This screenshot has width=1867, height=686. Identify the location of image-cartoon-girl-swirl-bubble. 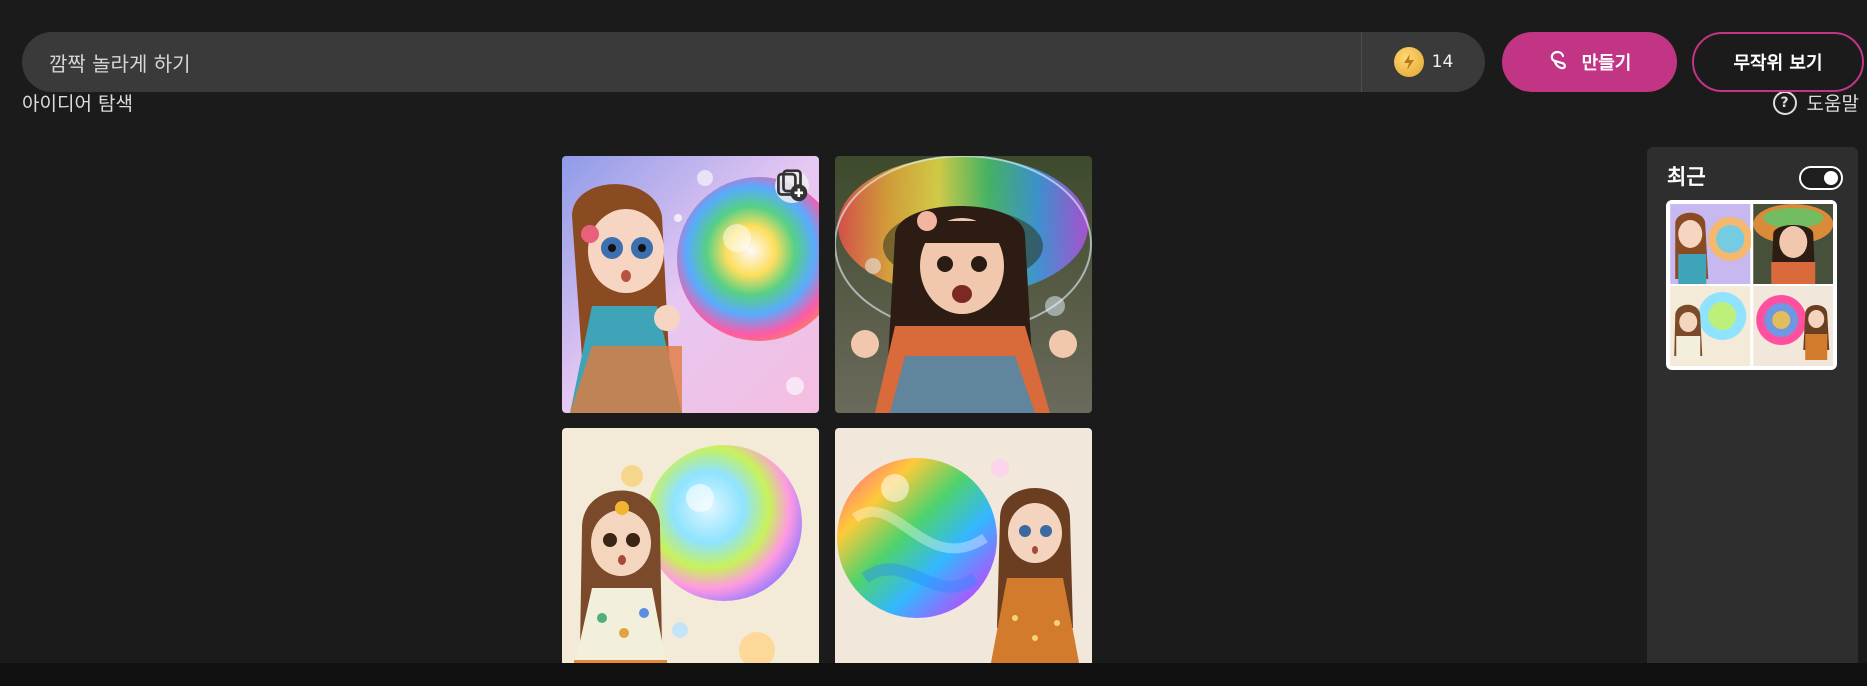
(963, 556).